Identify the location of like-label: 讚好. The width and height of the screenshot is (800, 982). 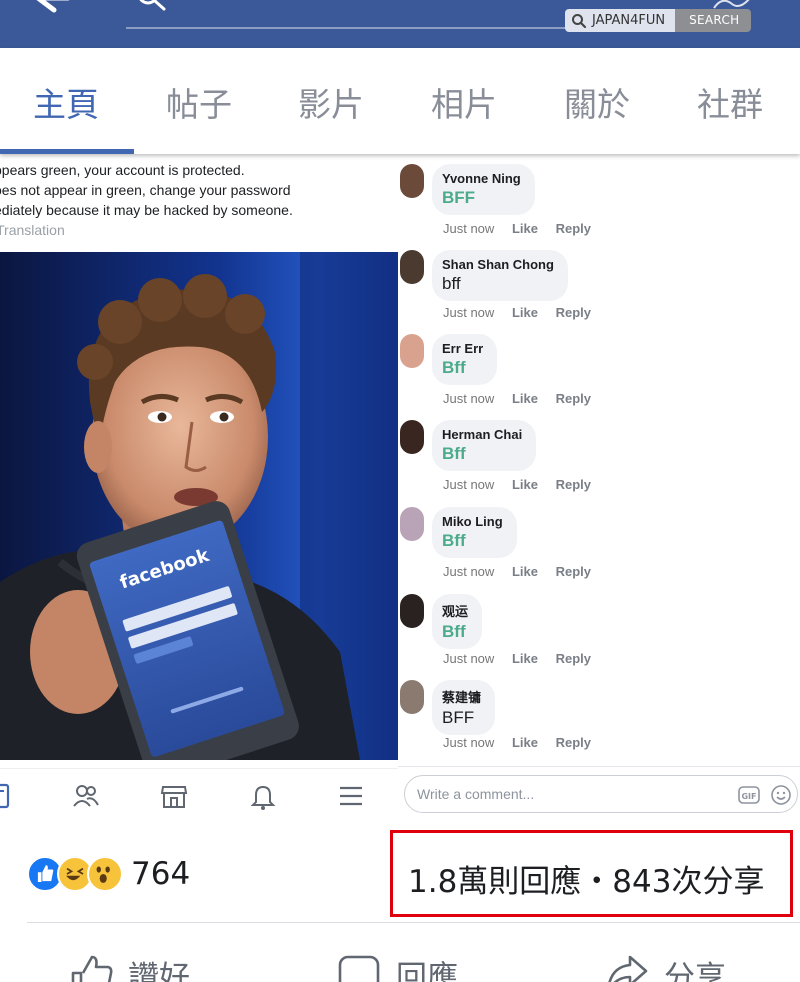
(159, 970).